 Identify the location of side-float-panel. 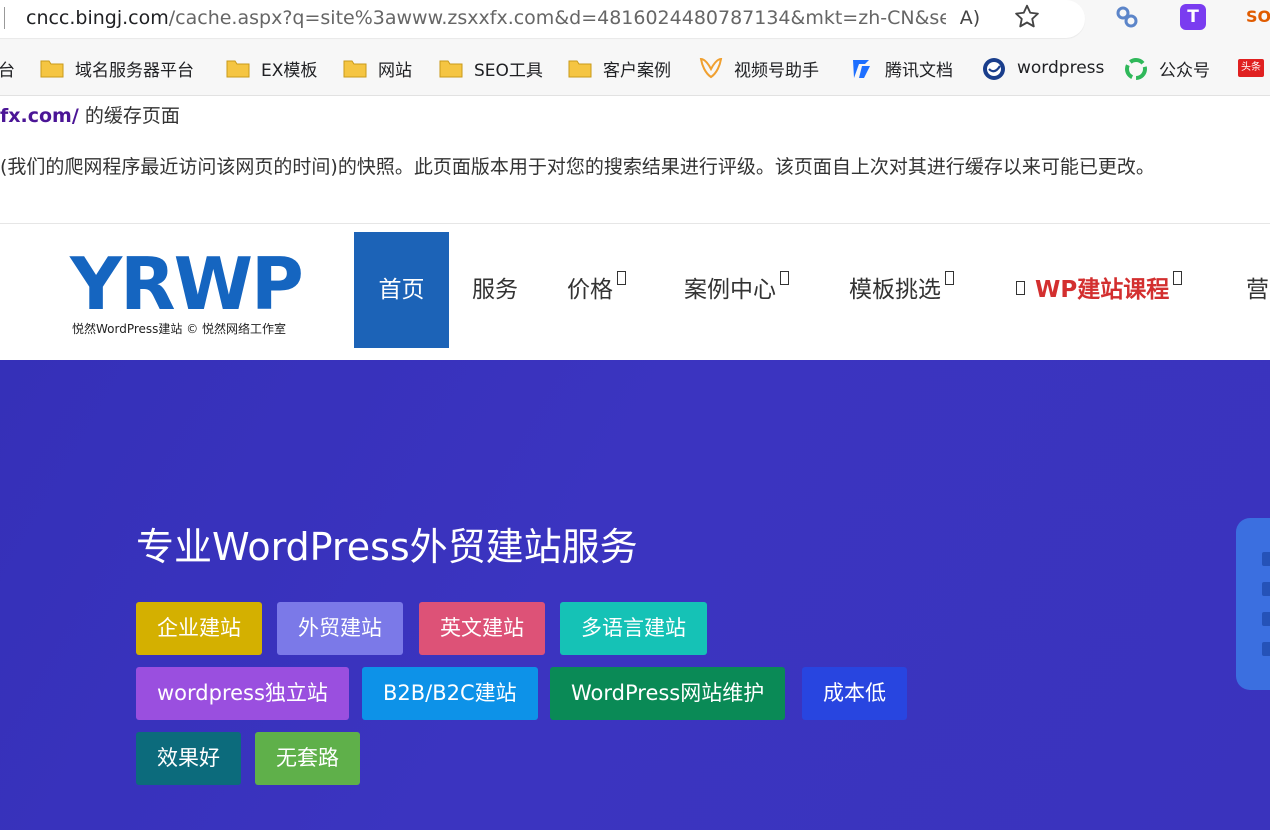
(1253, 604).